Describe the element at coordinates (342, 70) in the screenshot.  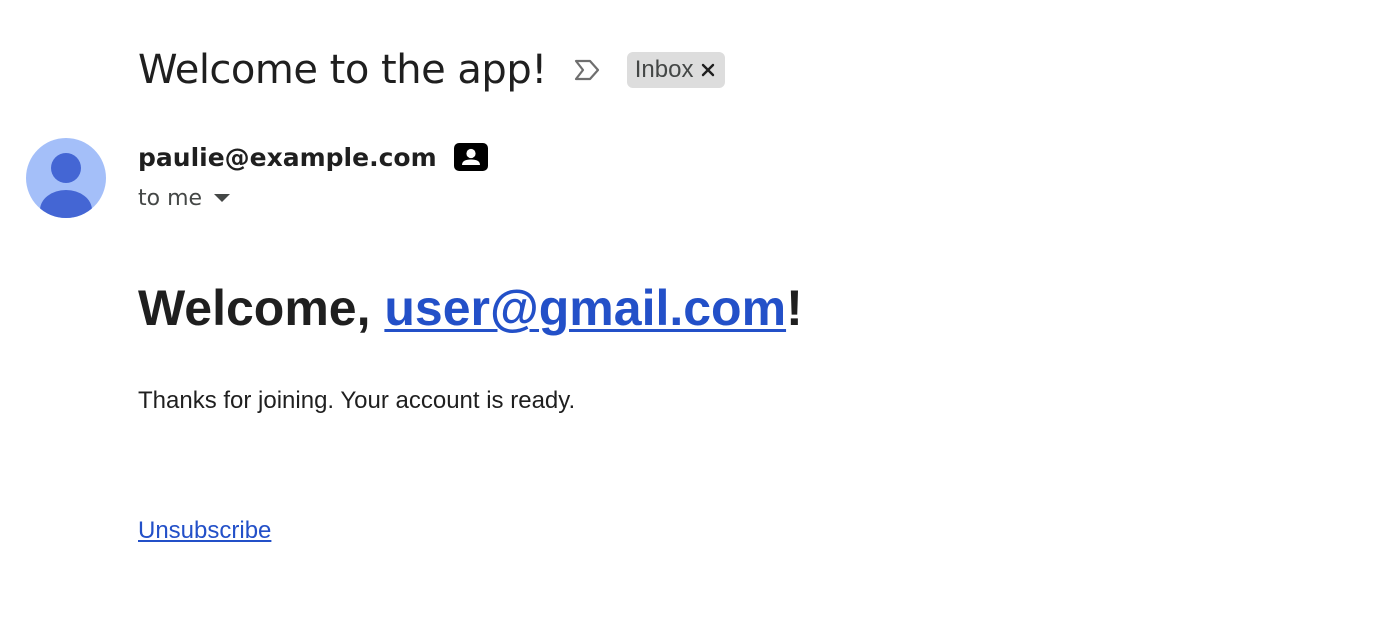
I see `email-subject: Welcome to the app!` at that location.